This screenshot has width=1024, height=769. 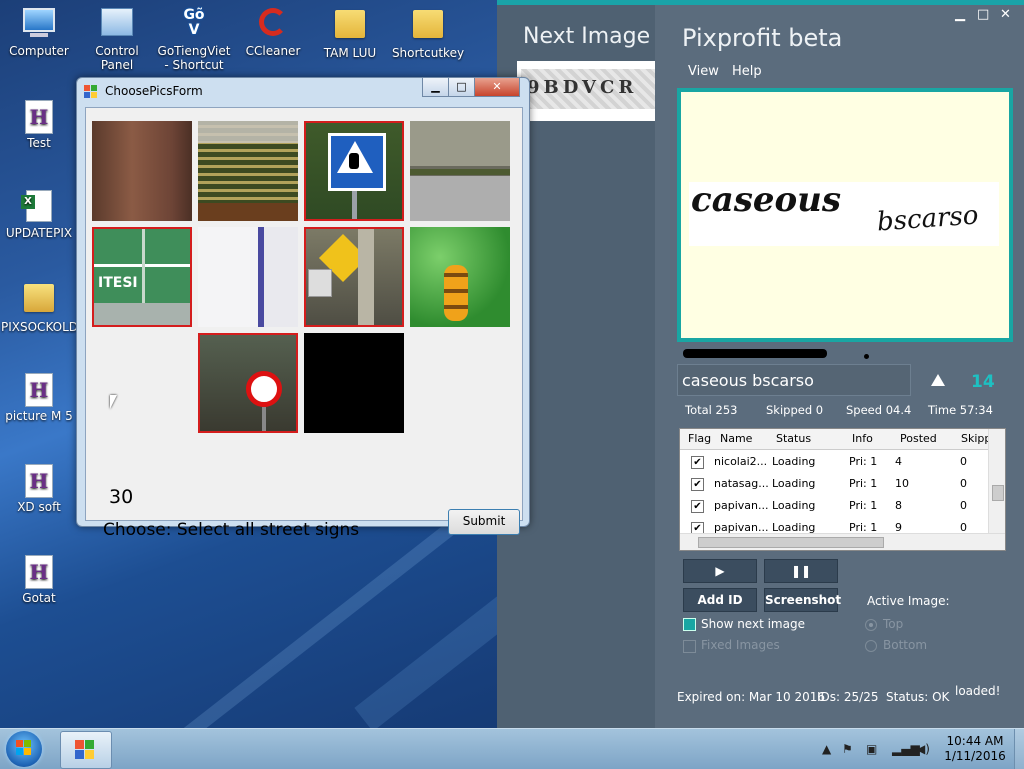 I want to click on desktop-icon-label: UPDATEPIX, so click(x=39, y=233).